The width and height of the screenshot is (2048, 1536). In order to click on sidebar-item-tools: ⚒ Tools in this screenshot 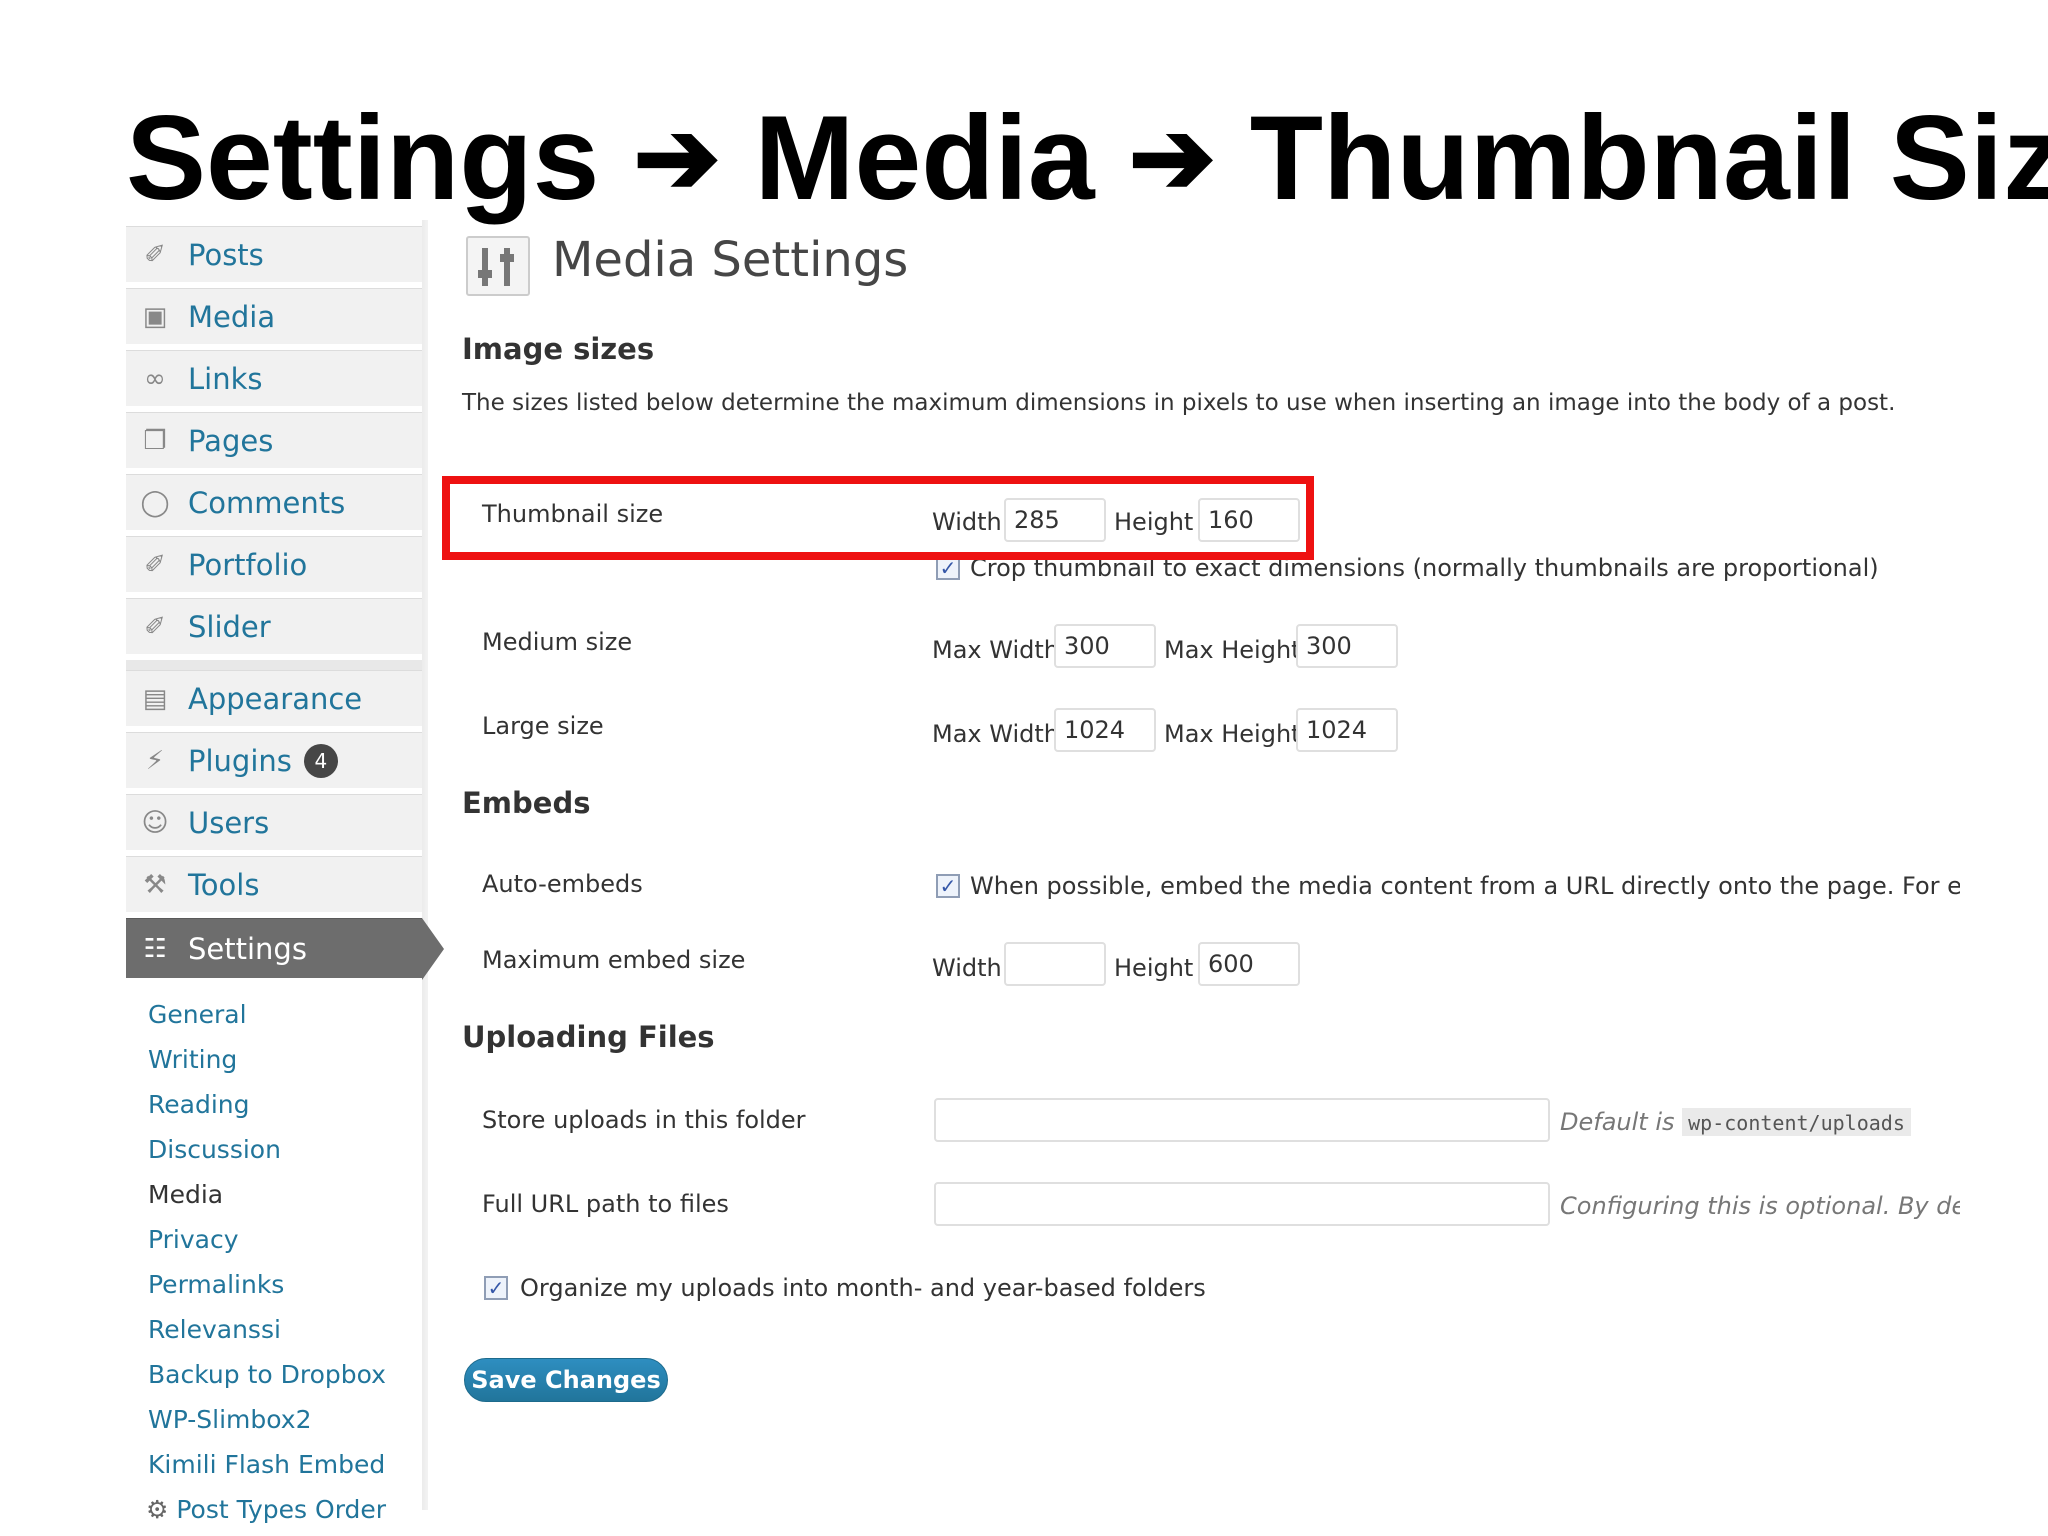, I will do `click(274, 885)`.